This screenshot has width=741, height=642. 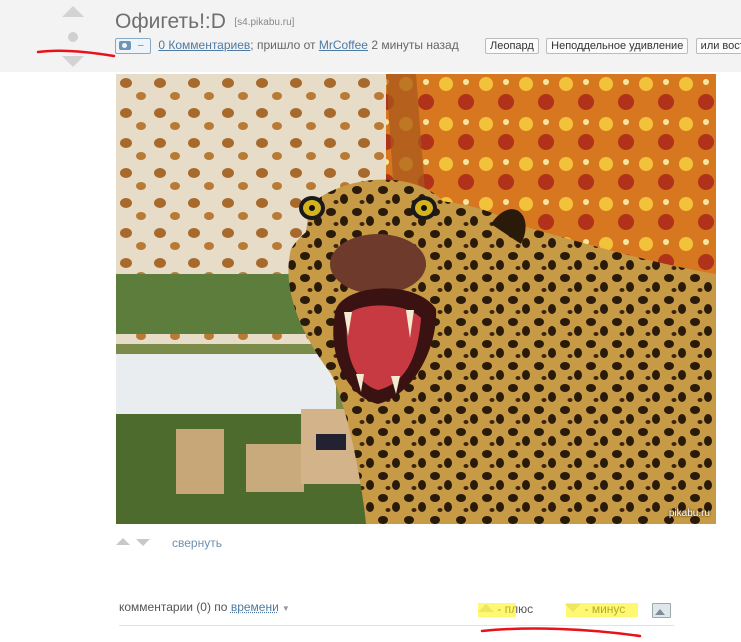 I want to click on post-vote-controls, so click(x=73, y=36).